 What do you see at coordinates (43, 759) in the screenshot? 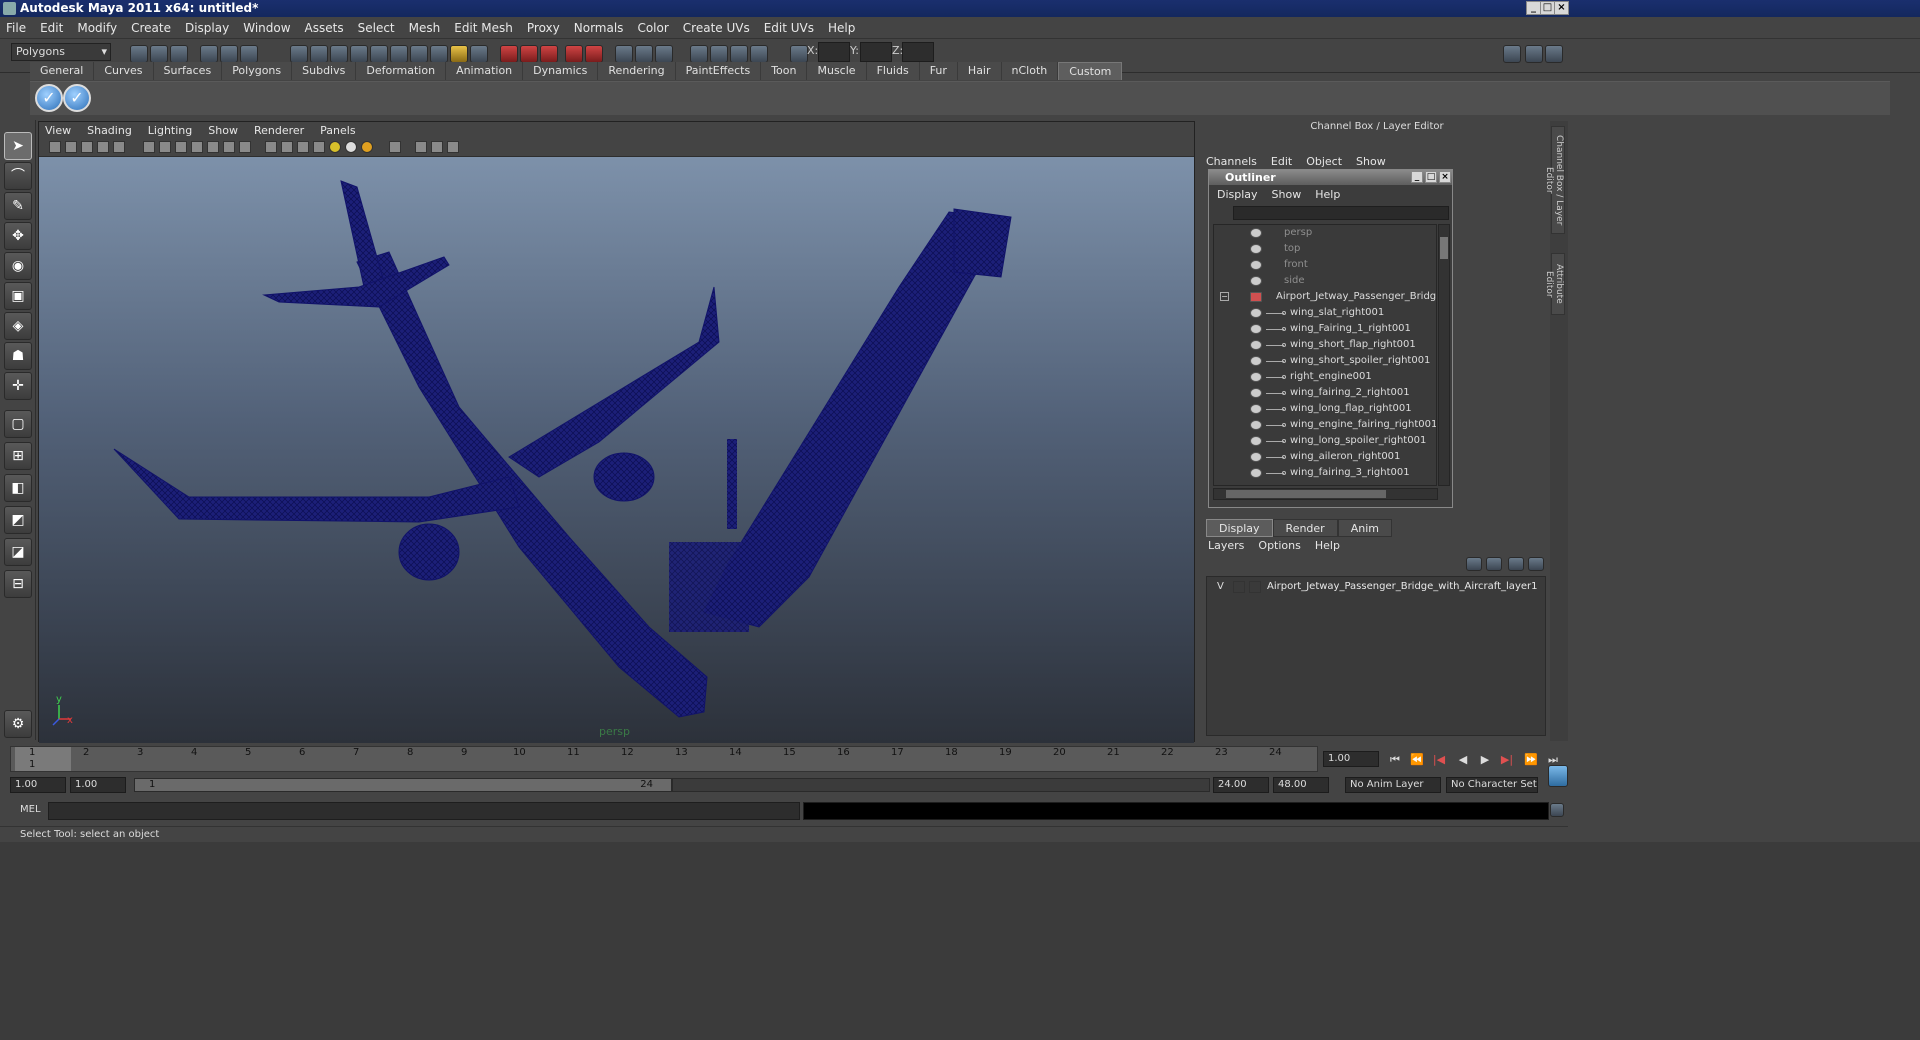
I see `current-frame-marker` at bounding box center [43, 759].